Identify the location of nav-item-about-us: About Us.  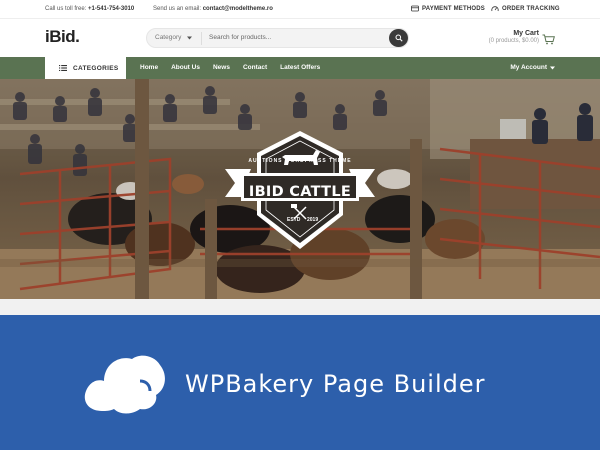
(185, 67).